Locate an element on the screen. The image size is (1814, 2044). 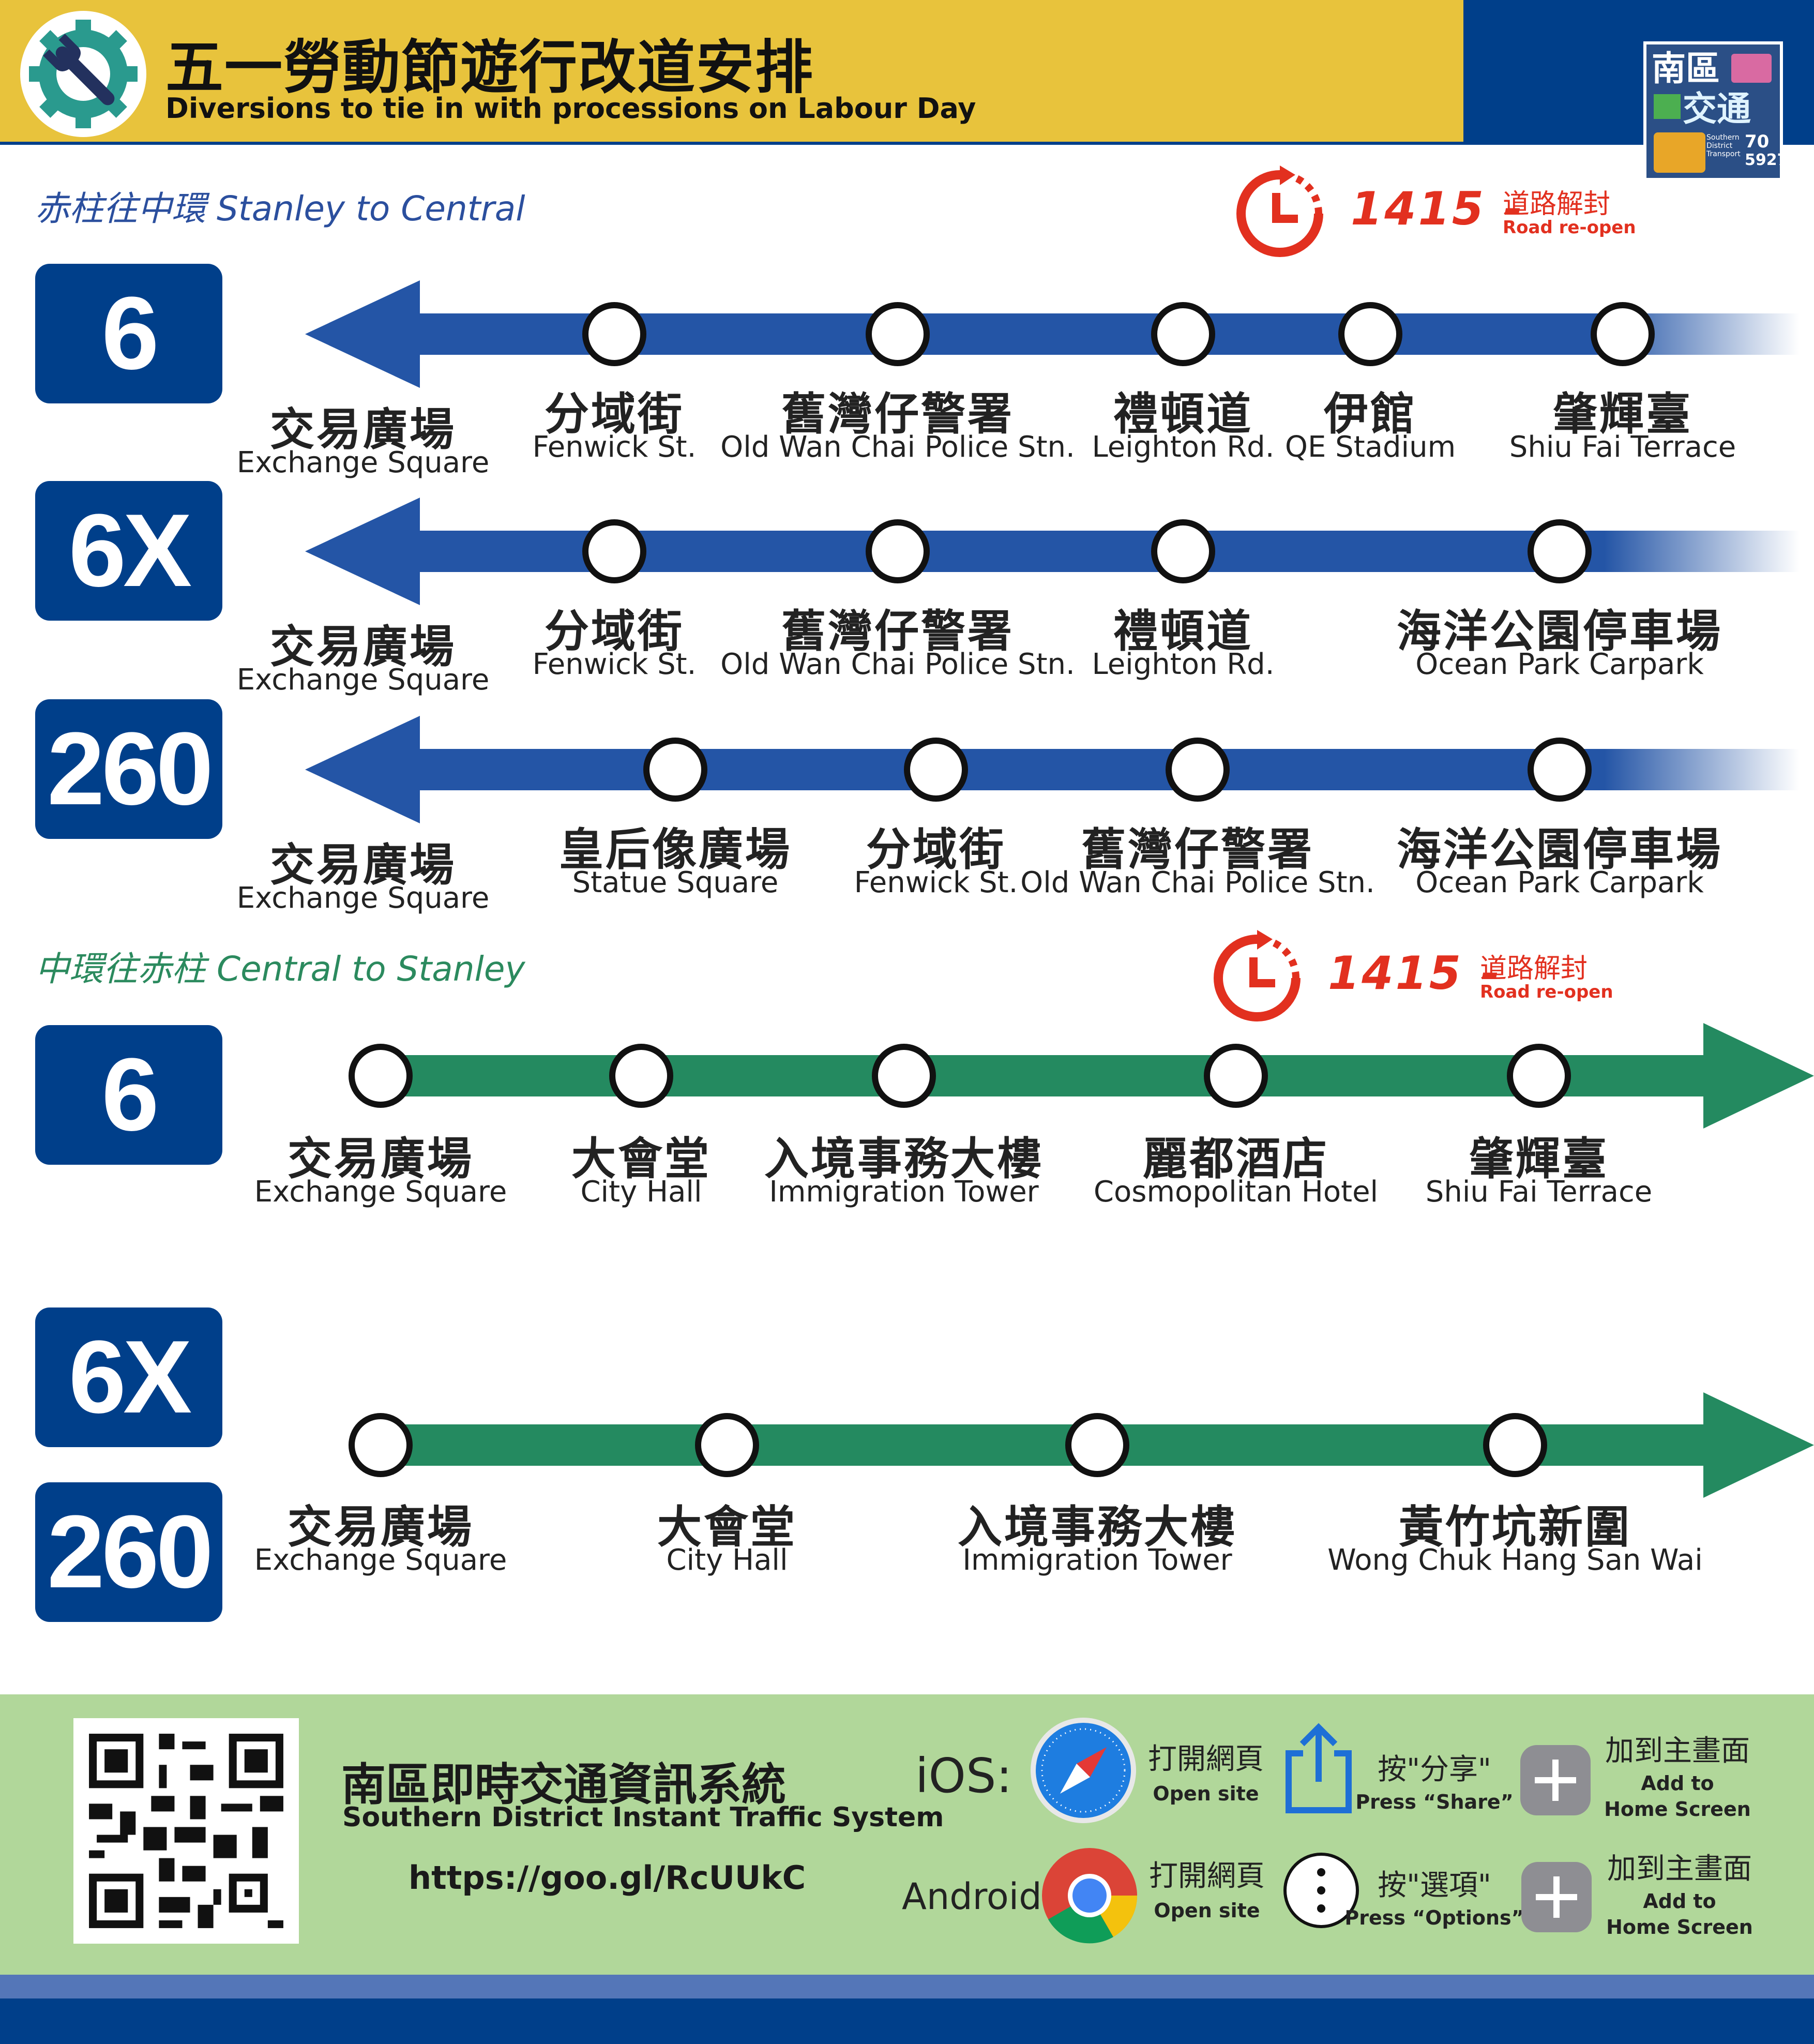
android-step3-en2: Home Screen is located at coordinates (1679, 1927).